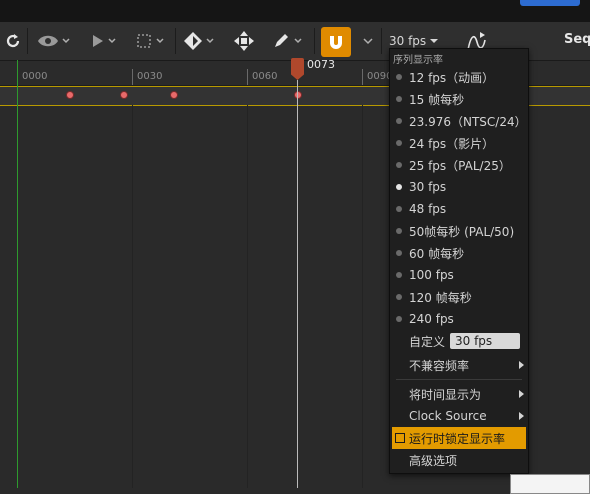  I want to click on custom-rate-item: 自定义 30 fps, so click(459, 341).